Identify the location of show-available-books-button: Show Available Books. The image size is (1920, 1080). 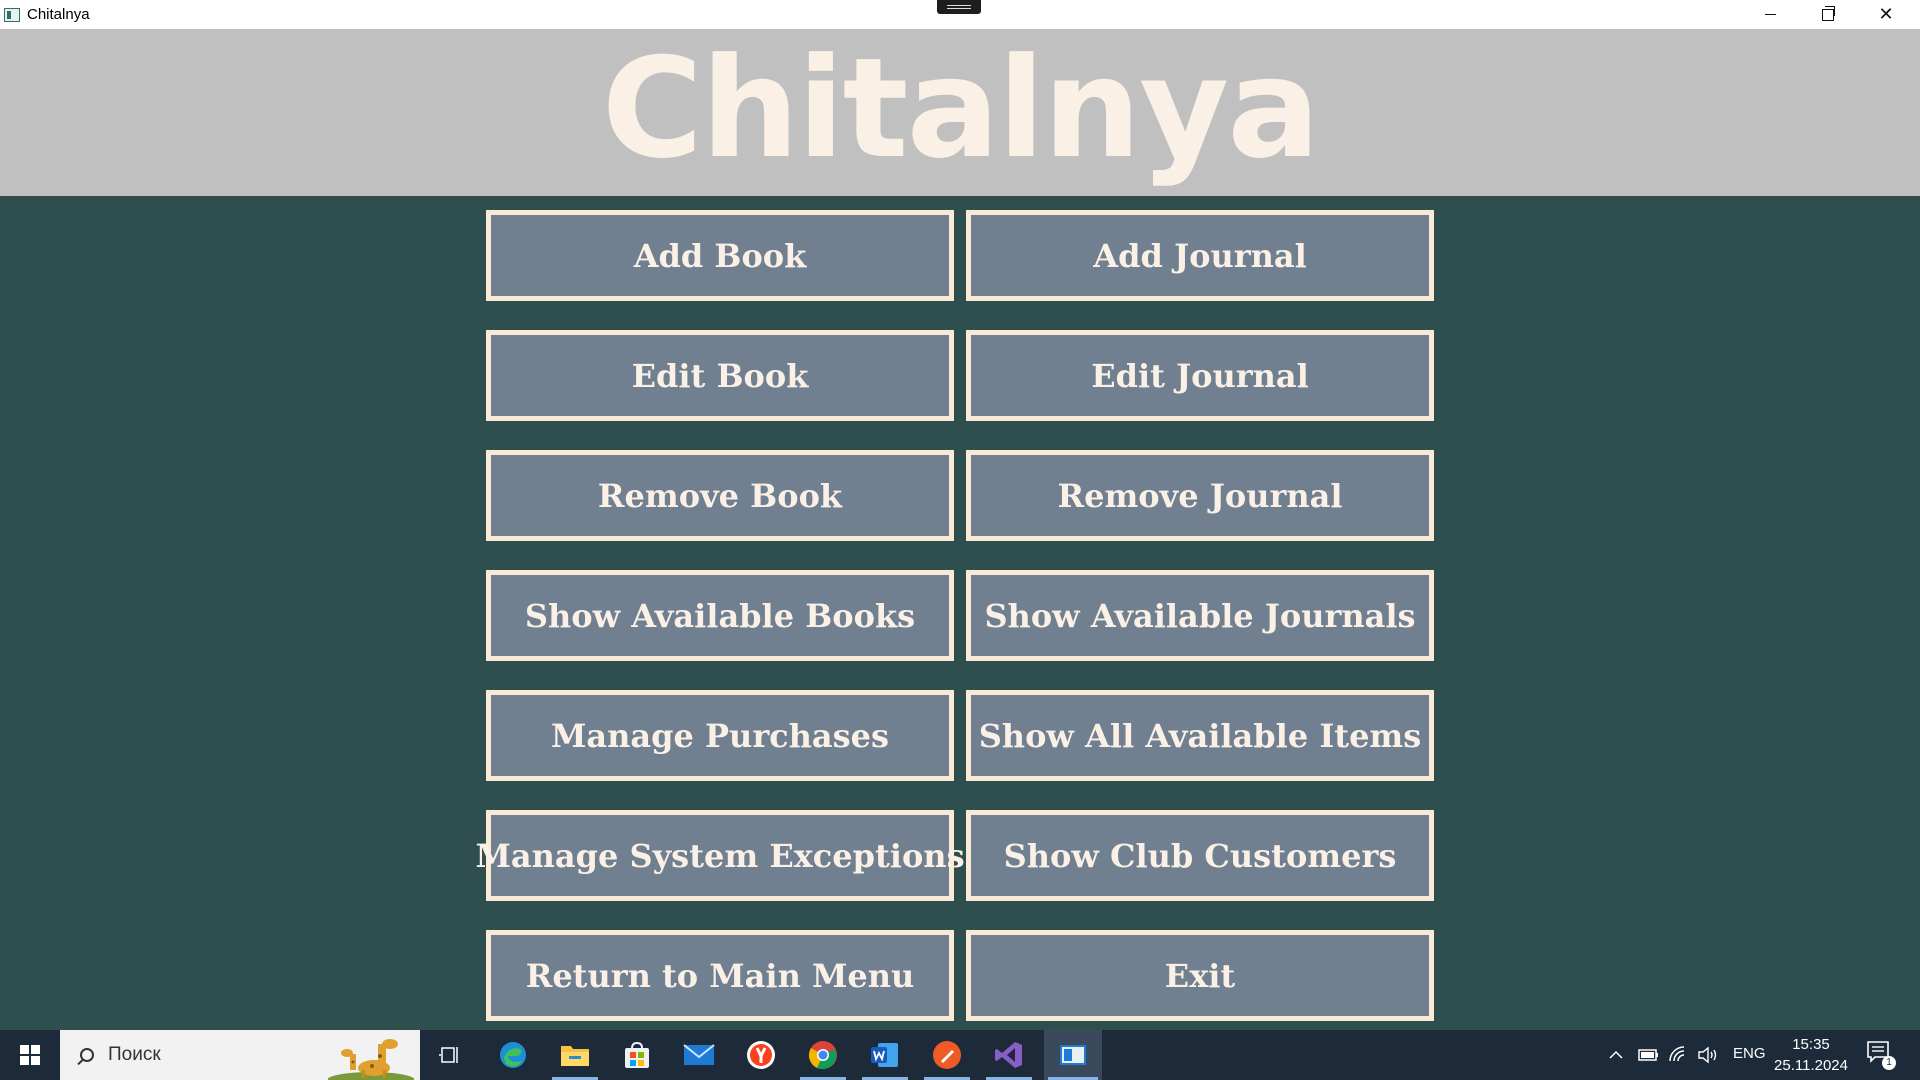
(720, 615).